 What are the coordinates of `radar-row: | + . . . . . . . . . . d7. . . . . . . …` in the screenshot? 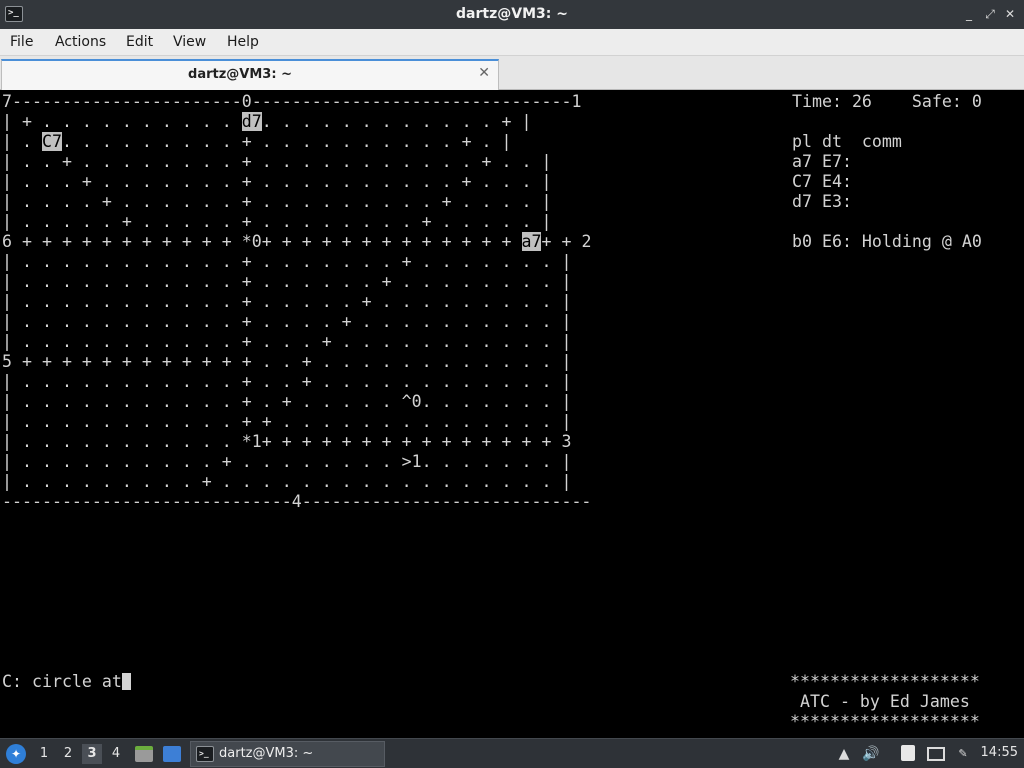 It's located at (267, 122).